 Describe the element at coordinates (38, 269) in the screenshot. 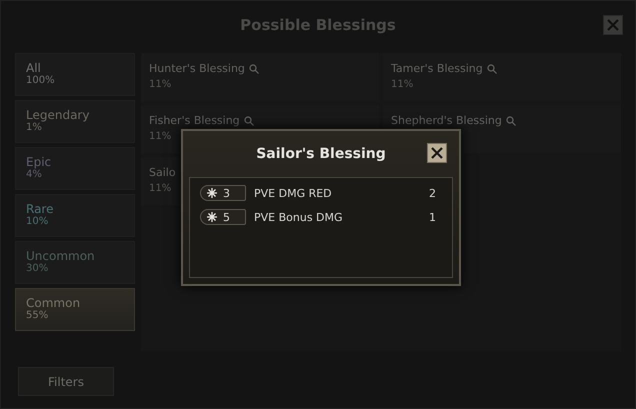

I see `rarity-chance: 30%` at that location.